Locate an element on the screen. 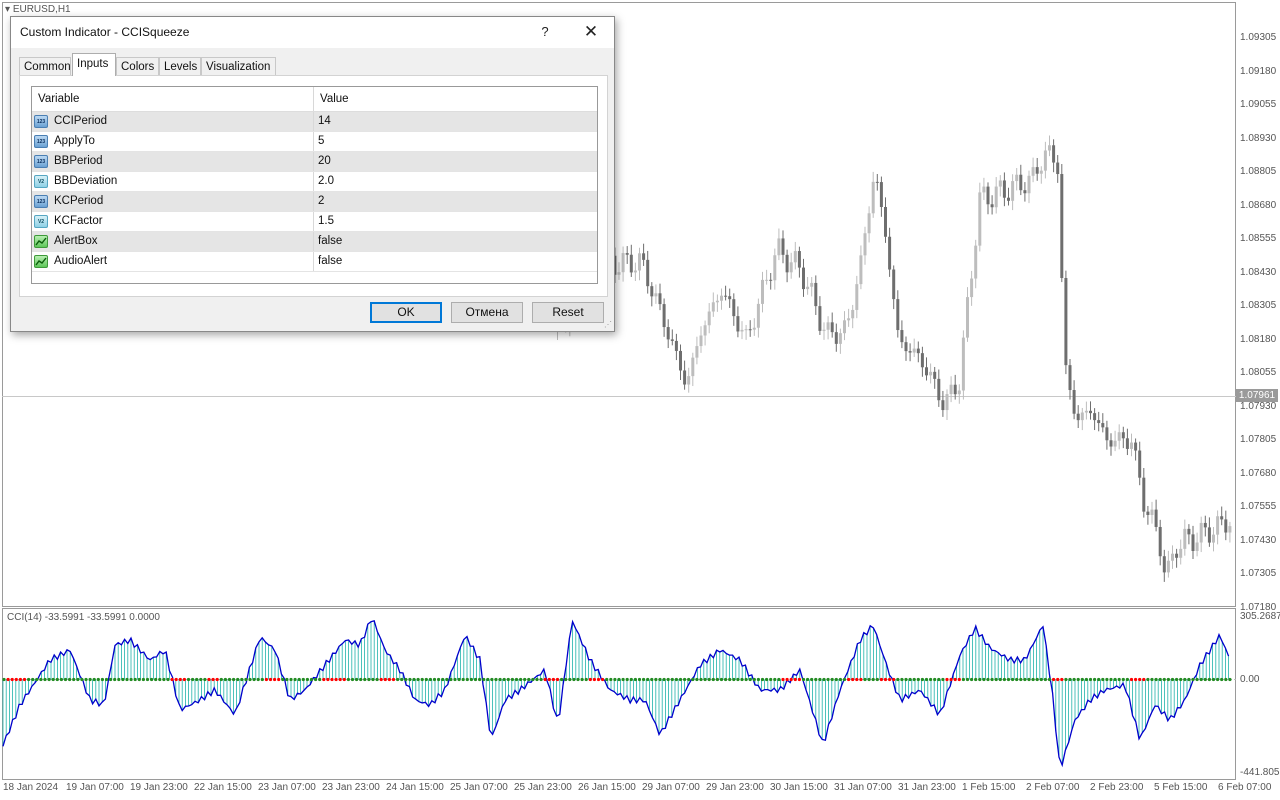 The width and height of the screenshot is (1280, 800). cancel-button: Отмена is located at coordinates (487, 312).